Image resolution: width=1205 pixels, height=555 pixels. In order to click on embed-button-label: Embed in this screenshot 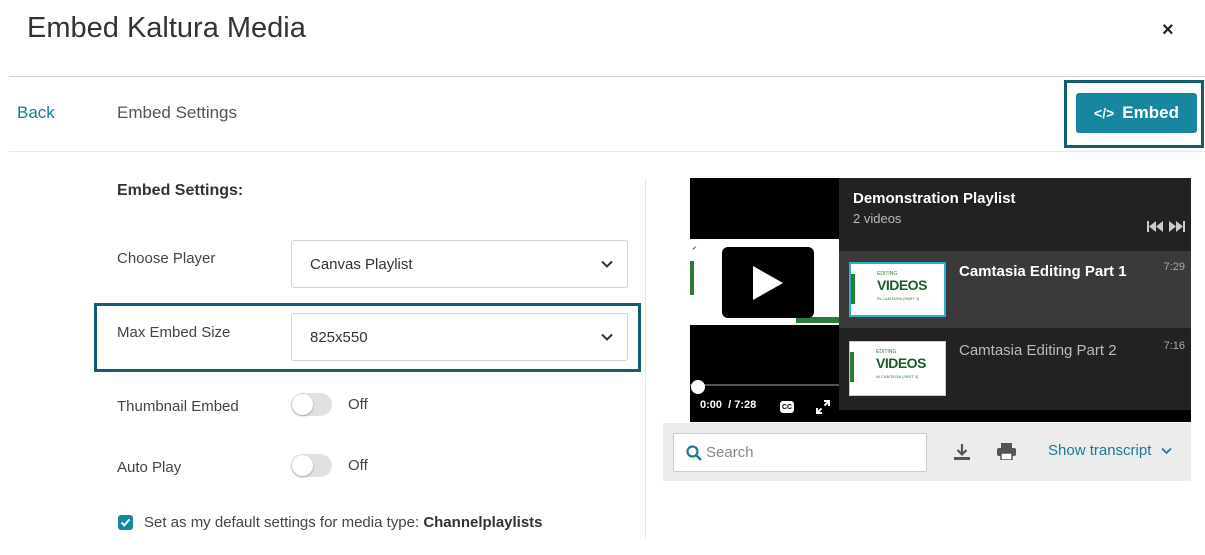, I will do `click(1150, 112)`.